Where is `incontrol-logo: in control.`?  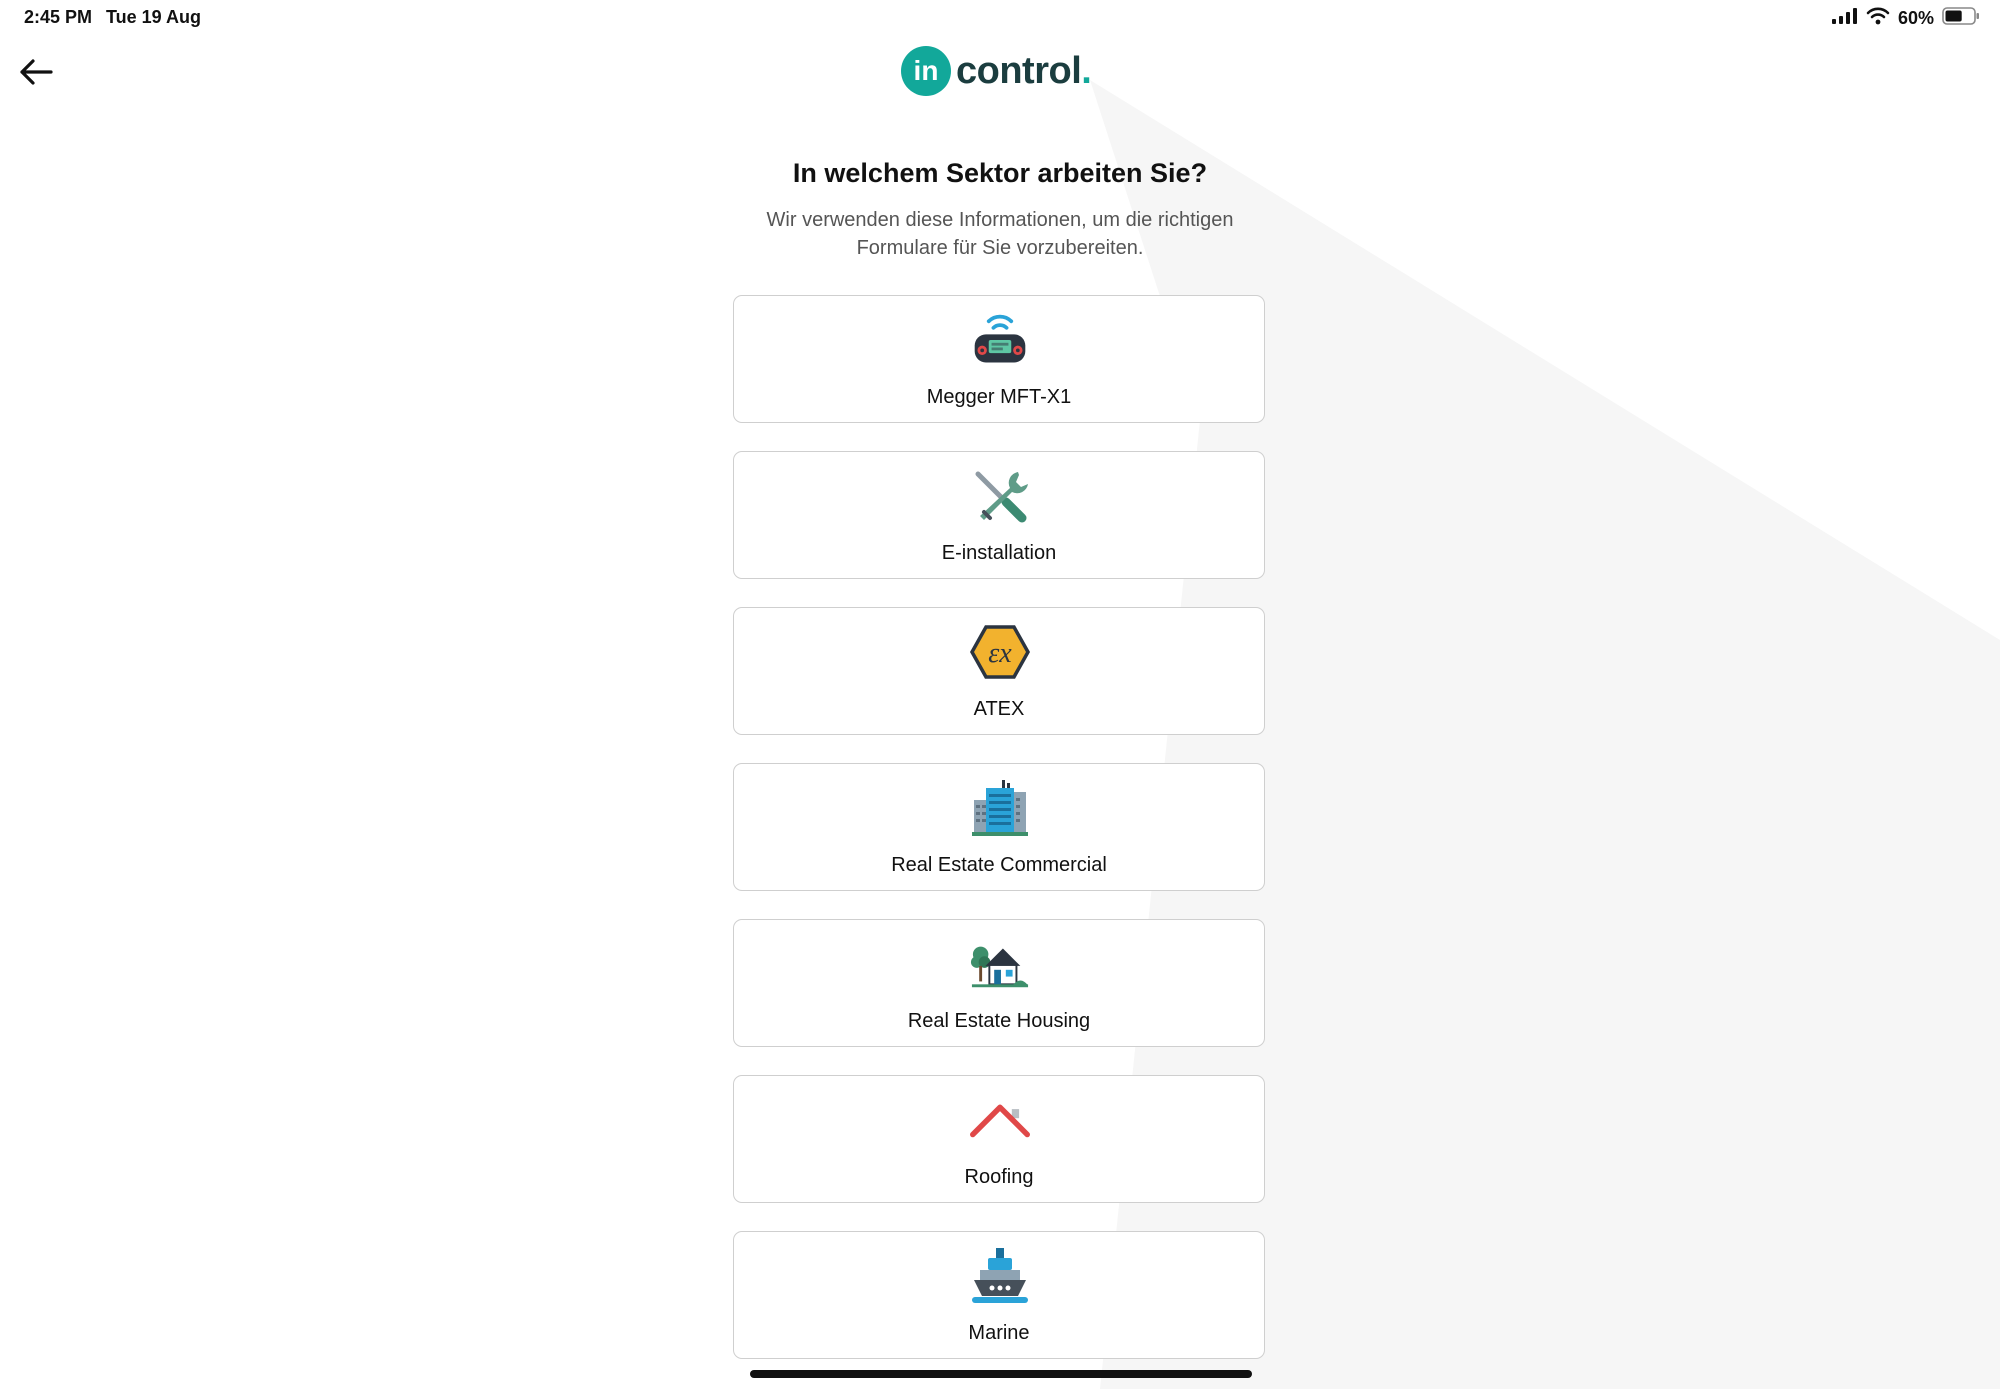
incontrol-logo: in control. is located at coordinates (996, 71).